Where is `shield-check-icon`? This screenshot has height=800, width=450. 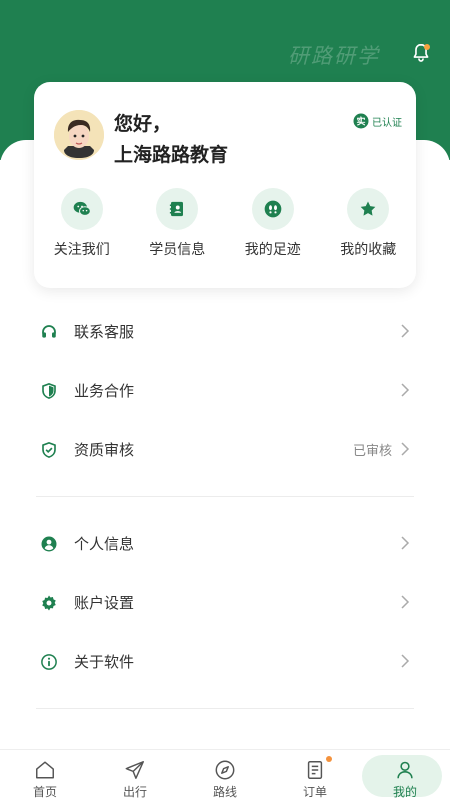
shield-check-icon is located at coordinates (49, 449).